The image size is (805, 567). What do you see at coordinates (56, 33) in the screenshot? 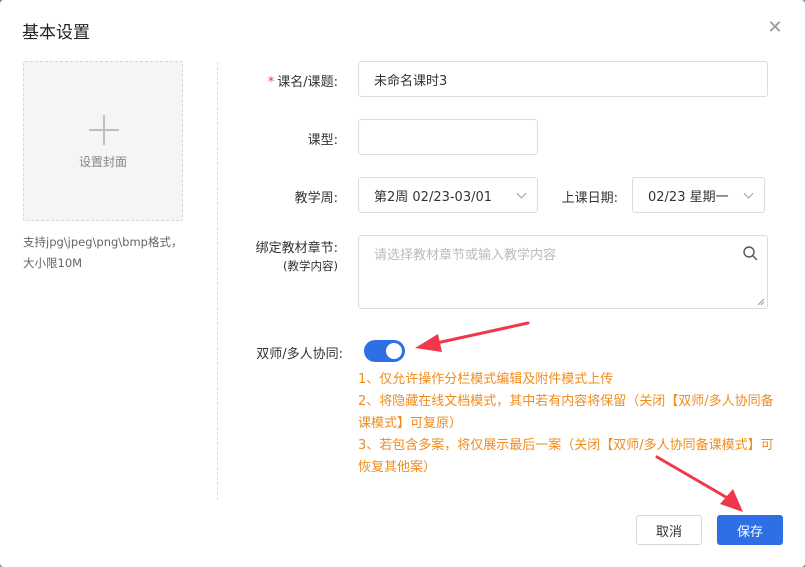
I see `dialog-title: 基本设置` at bounding box center [56, 33].